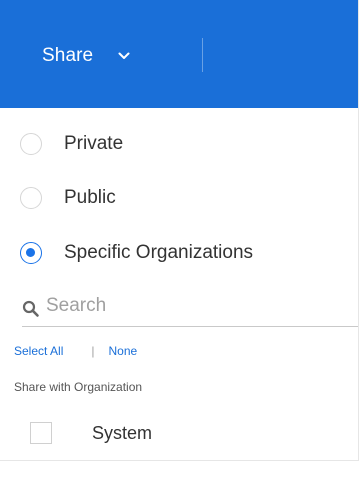 The image size is (360, 479). Describe the element at coordinates (91, 433) in the screenshot. I see `organization-item-system: System` at that location.